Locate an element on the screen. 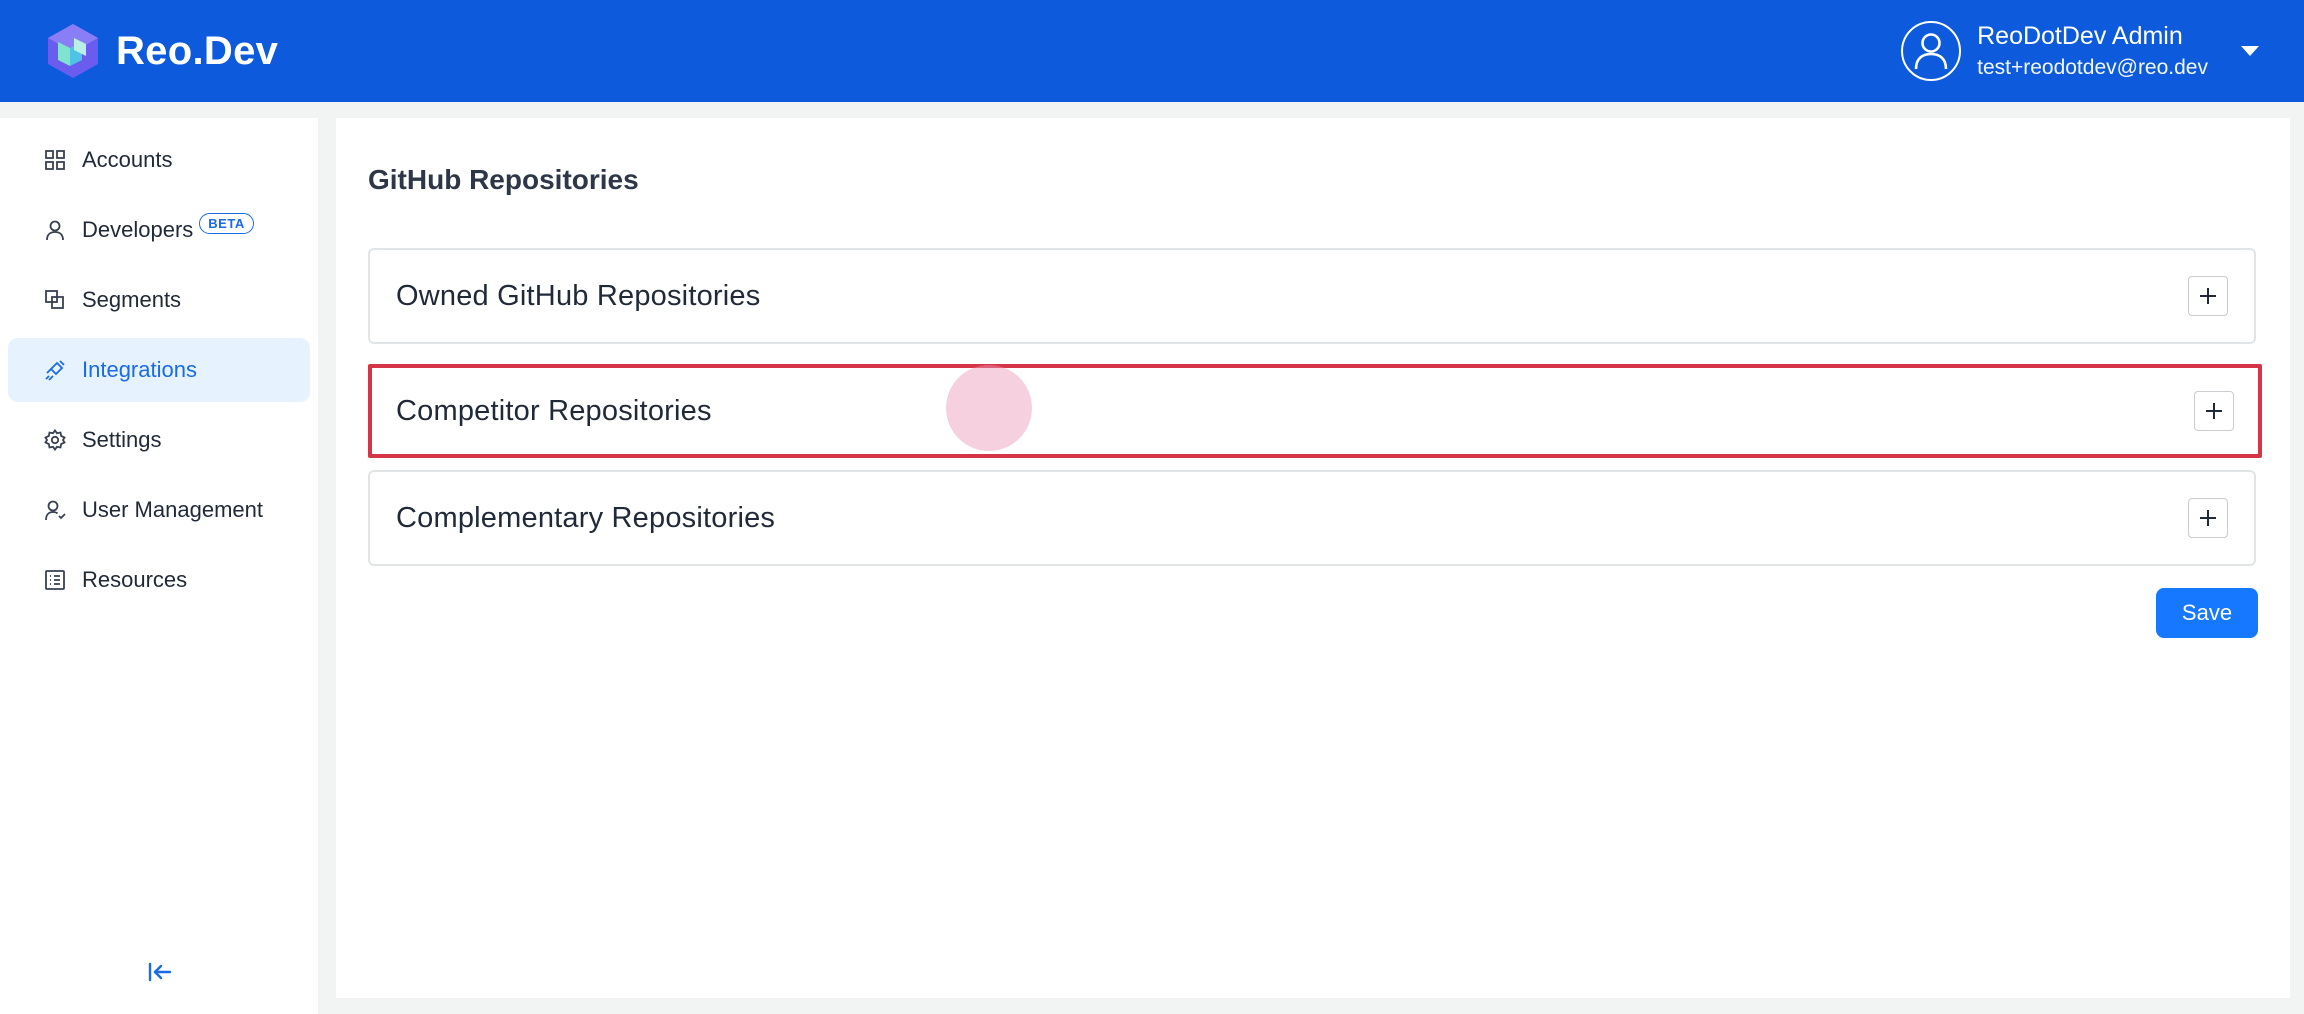  section-label: Complementary Repositories is located at coordinates (586, 517).